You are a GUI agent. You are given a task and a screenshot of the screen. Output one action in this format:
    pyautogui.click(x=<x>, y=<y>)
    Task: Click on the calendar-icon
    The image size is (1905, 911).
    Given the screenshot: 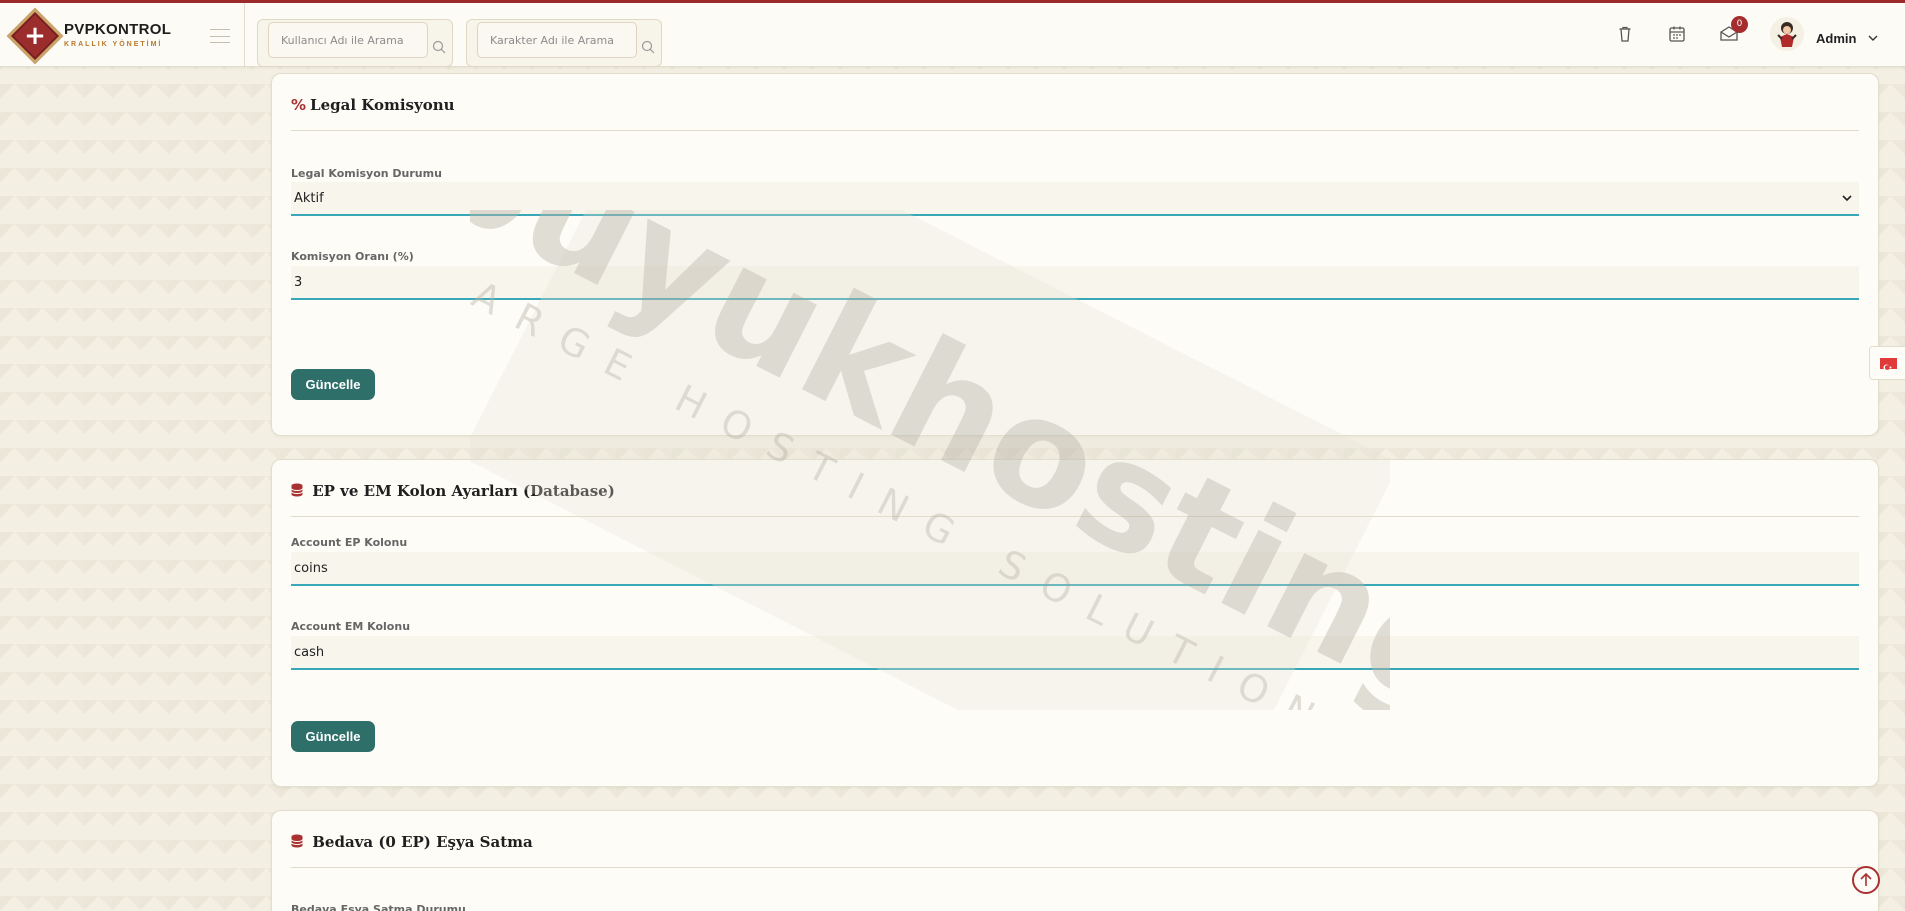 What is the action you would take?
    pyautogui.click(x=1677, y=34)
    